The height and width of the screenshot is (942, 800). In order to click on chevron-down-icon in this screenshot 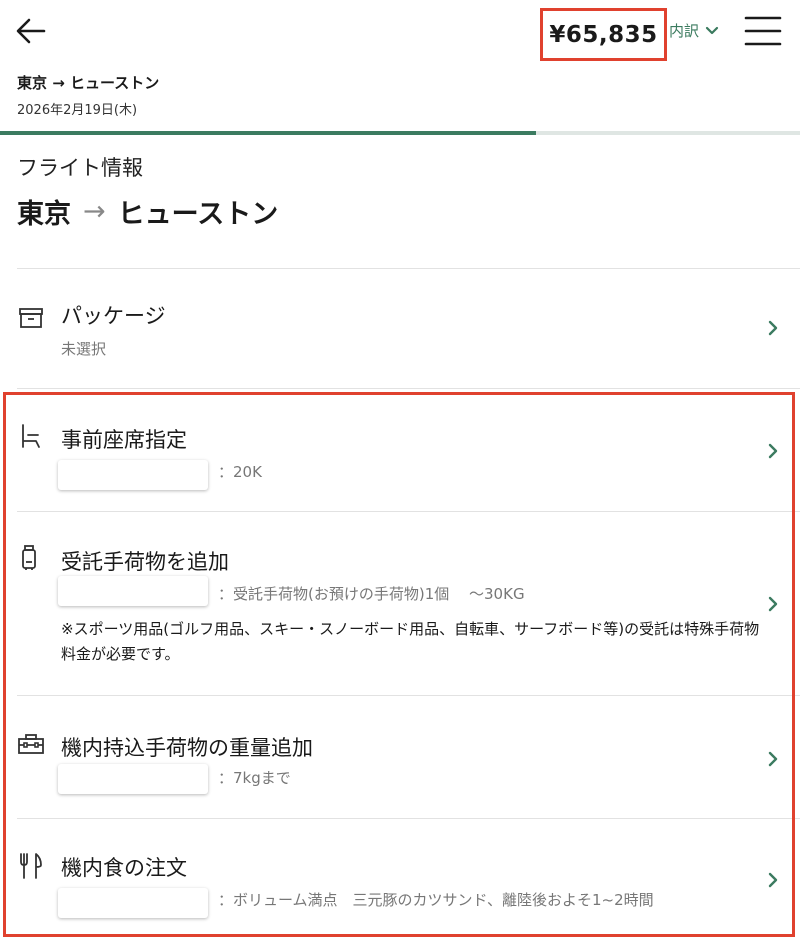, I will do `click(712, 30)`.